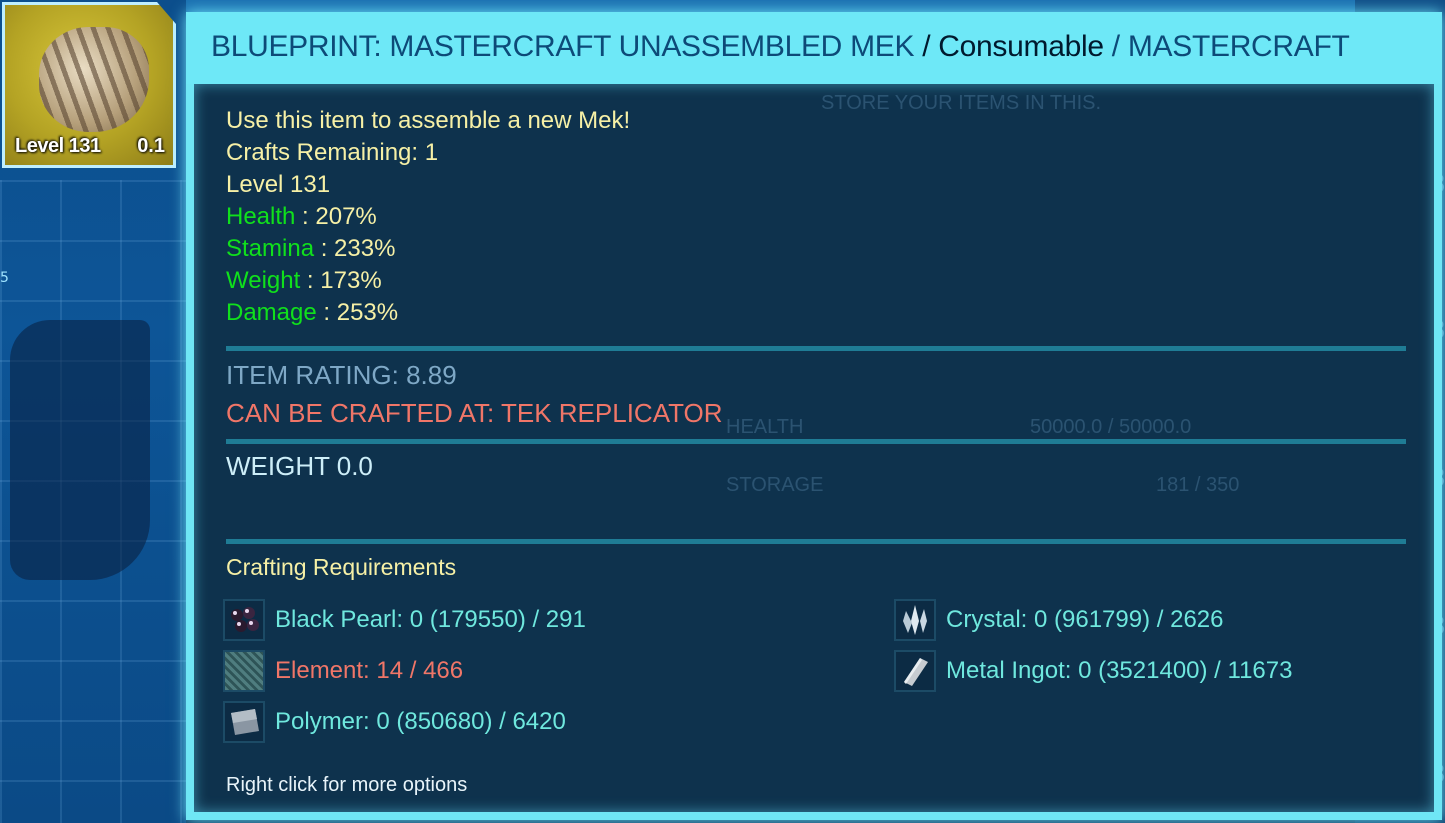  I want to click on requirement-text: Black Pearl: 0 (179550) / 291, so click(430, 619).